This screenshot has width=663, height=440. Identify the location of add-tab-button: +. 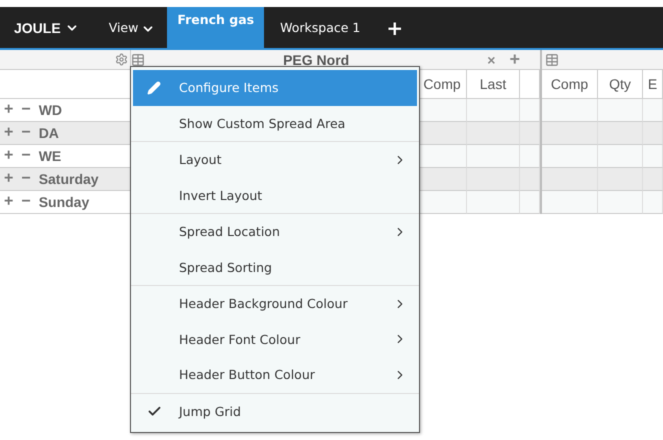
(395, 27).